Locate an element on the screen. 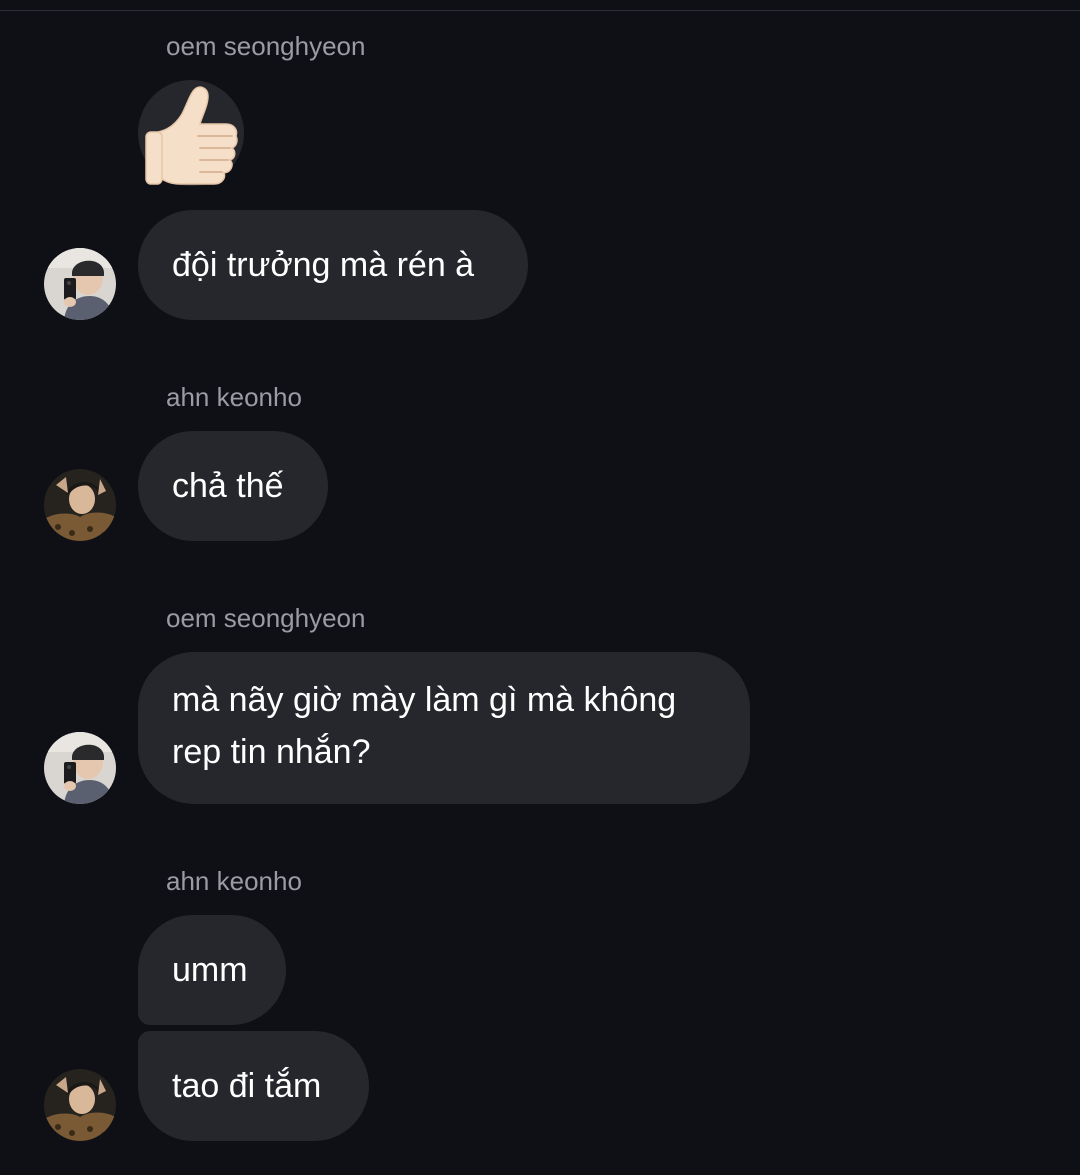 The height and width of the screenshot is (1175, 1080). thumbs-up-icon is located at coordinates (191, 135).